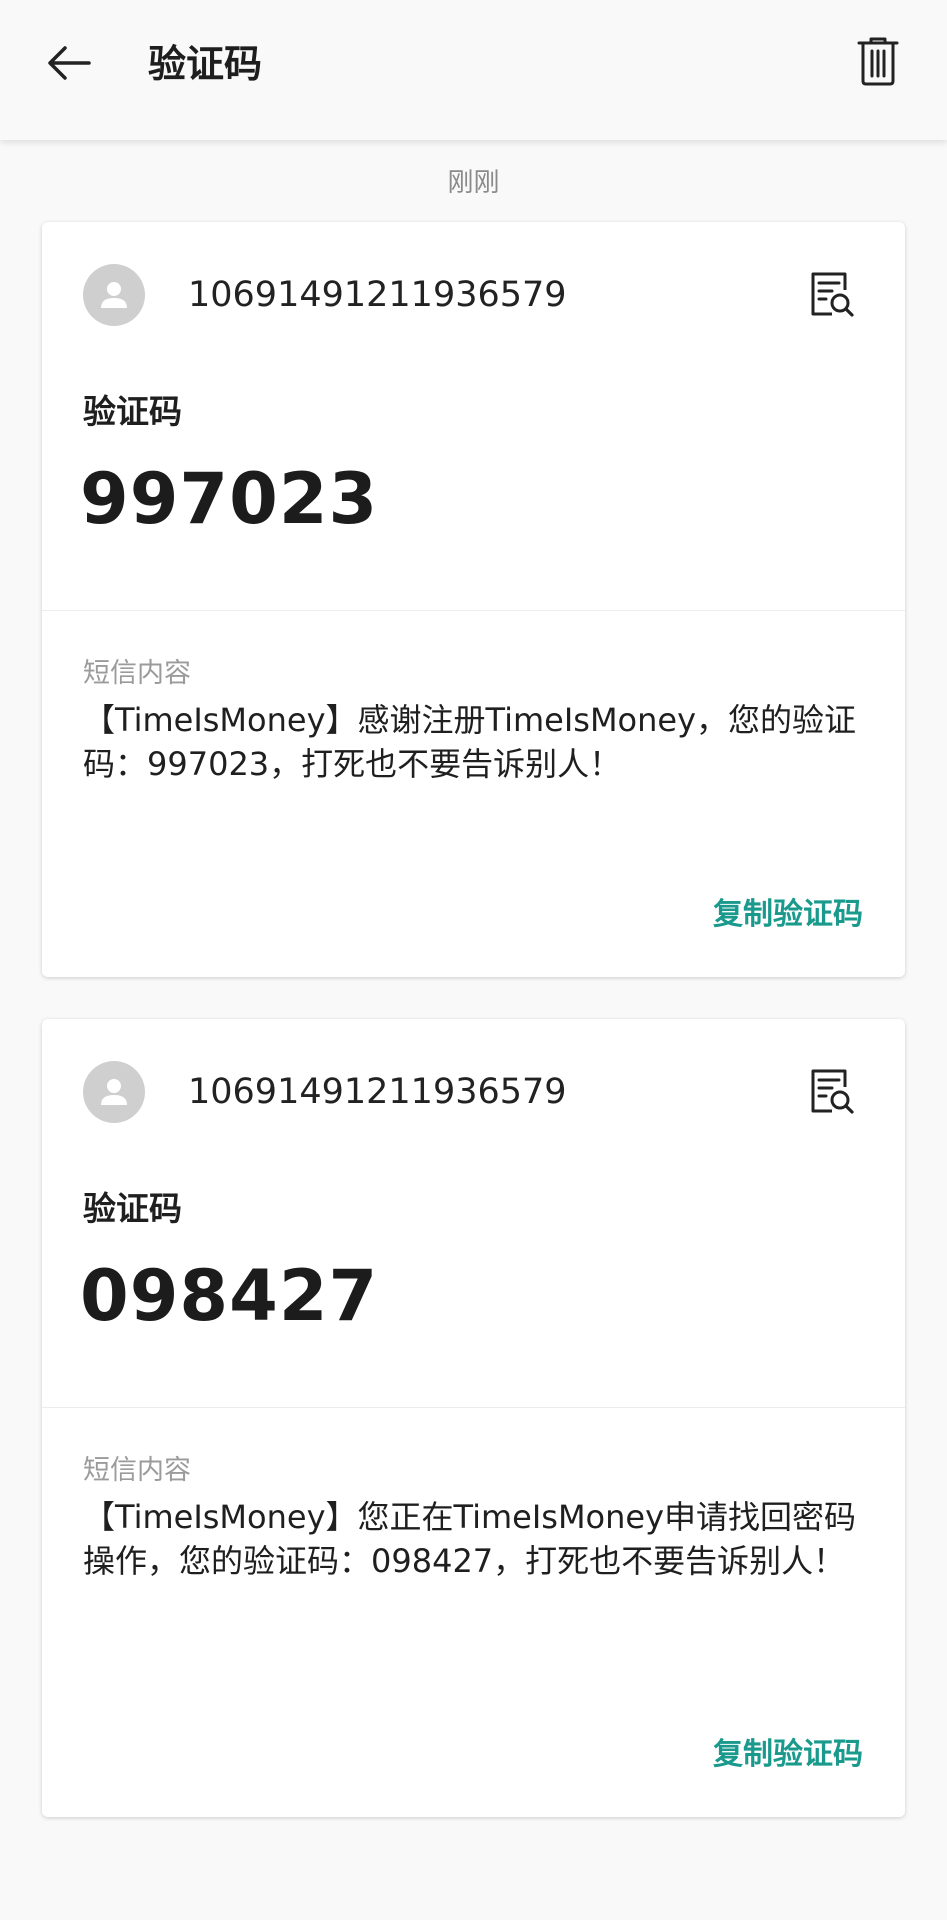 Image resolution: width=947 pixels, height=1920 pixels. Describe the element at coordinates (205, 64) in the screenshot. I see `page-title: 验证码` at that location.